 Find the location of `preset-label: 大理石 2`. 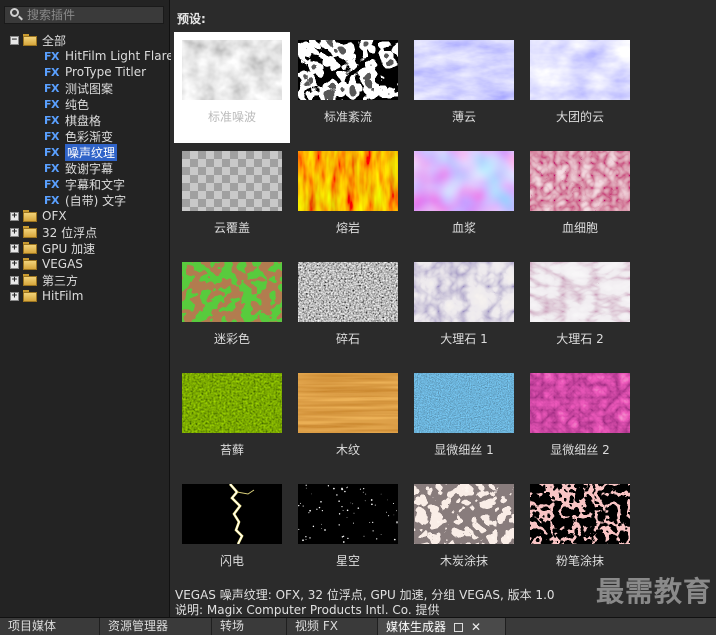

preset-label: 大理石 2 is located at coordinates (580, 339).